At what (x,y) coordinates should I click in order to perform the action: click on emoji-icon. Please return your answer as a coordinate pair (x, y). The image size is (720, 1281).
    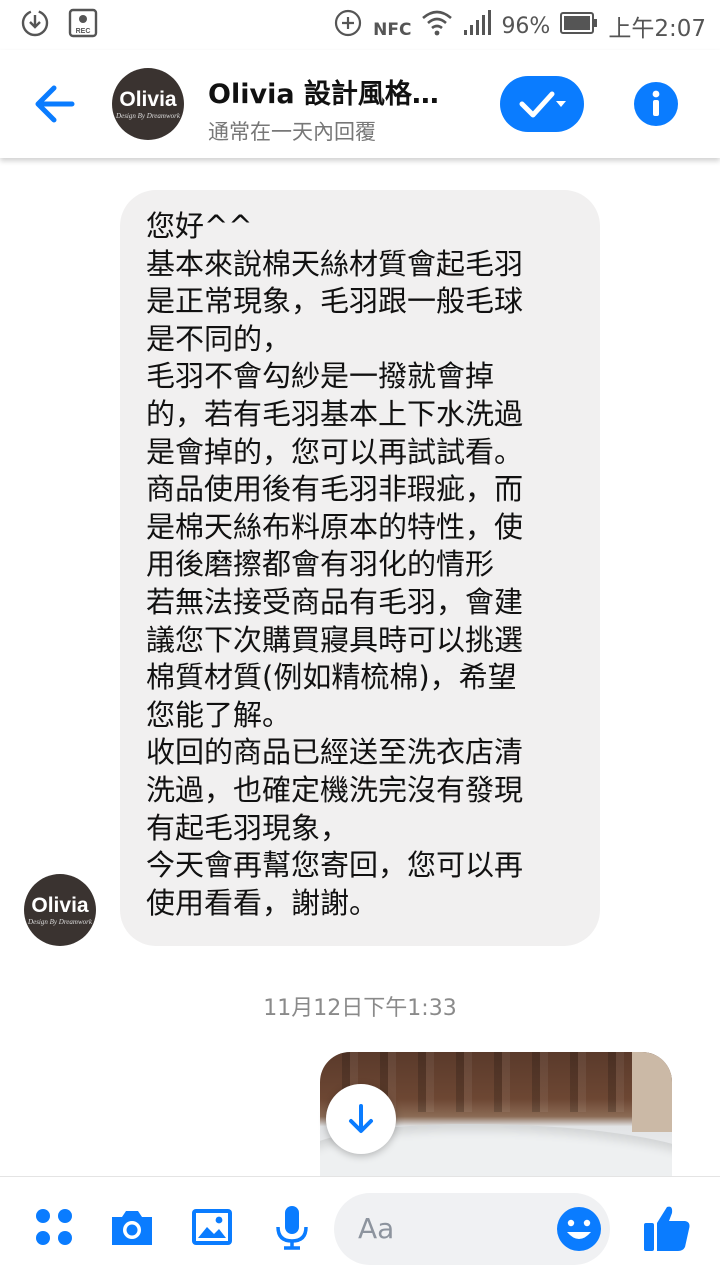
    Looking at the image, I should click on (579, 1229).